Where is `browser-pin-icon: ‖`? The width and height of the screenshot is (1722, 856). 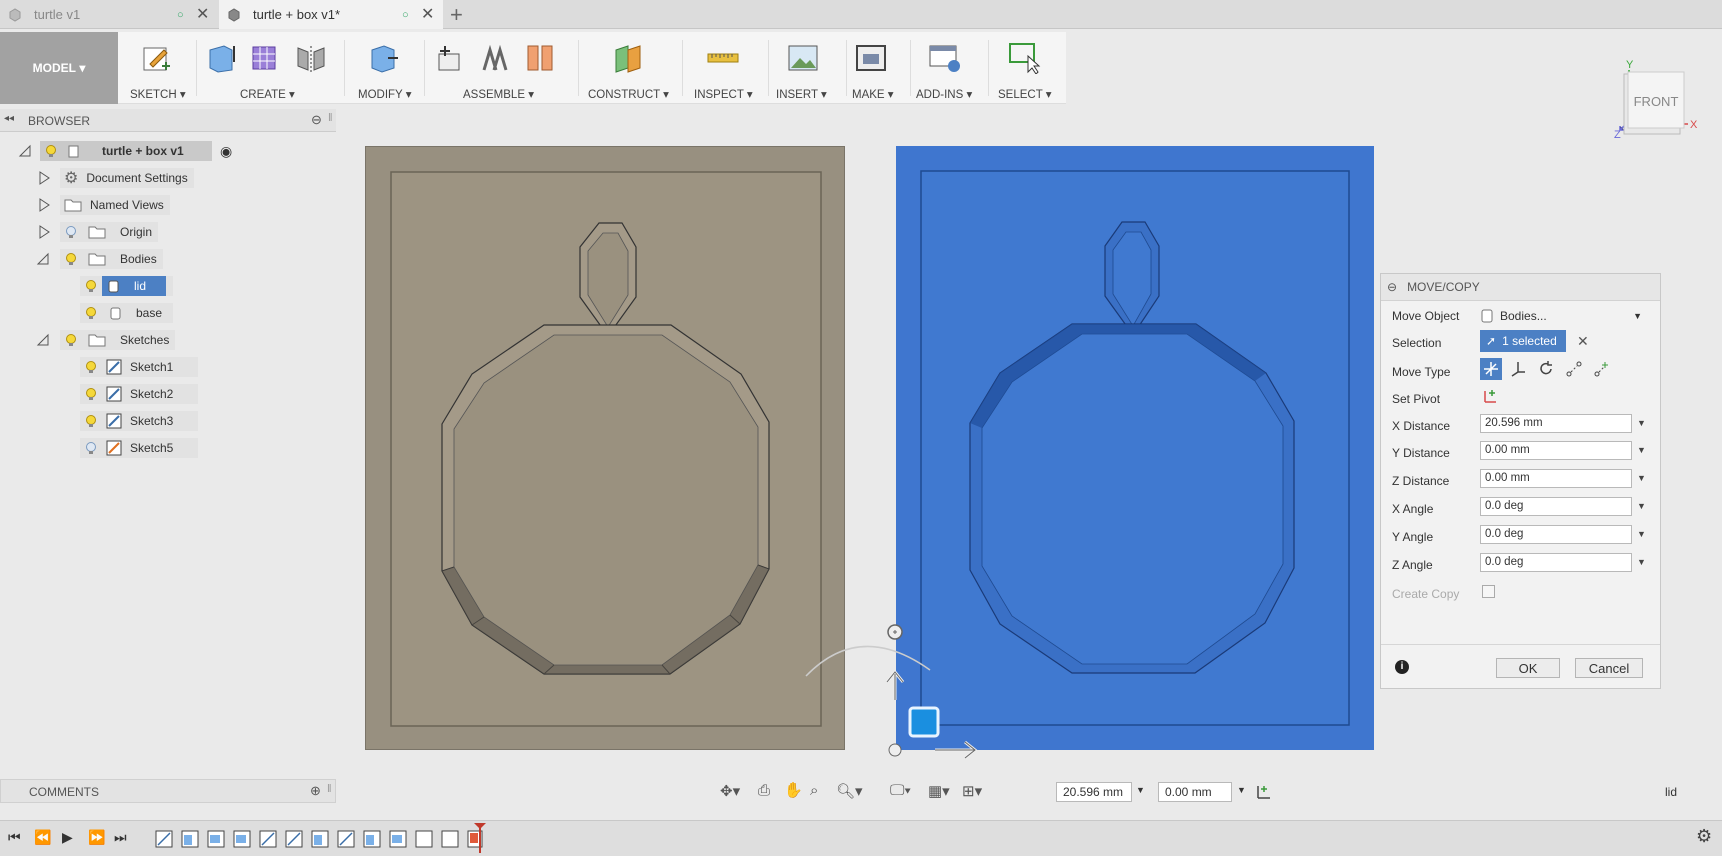
browser-pin-icon: ‖ is located at coordinates (330, 118).